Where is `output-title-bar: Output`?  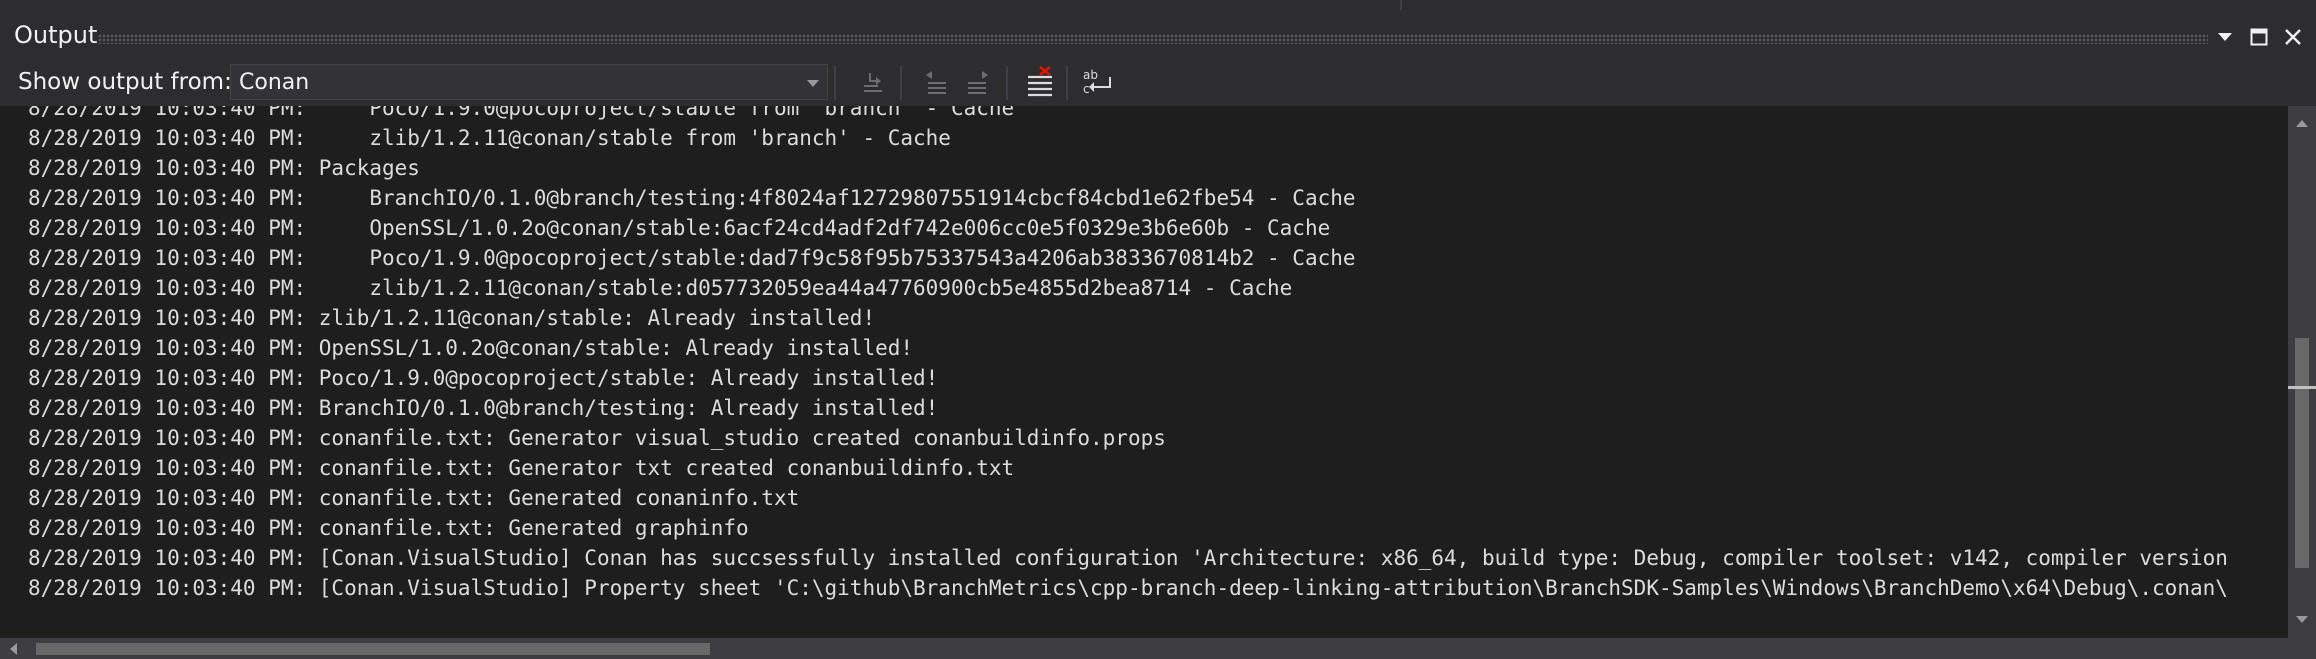
output-title-bar: Output is located at coordinates (1158, 35).